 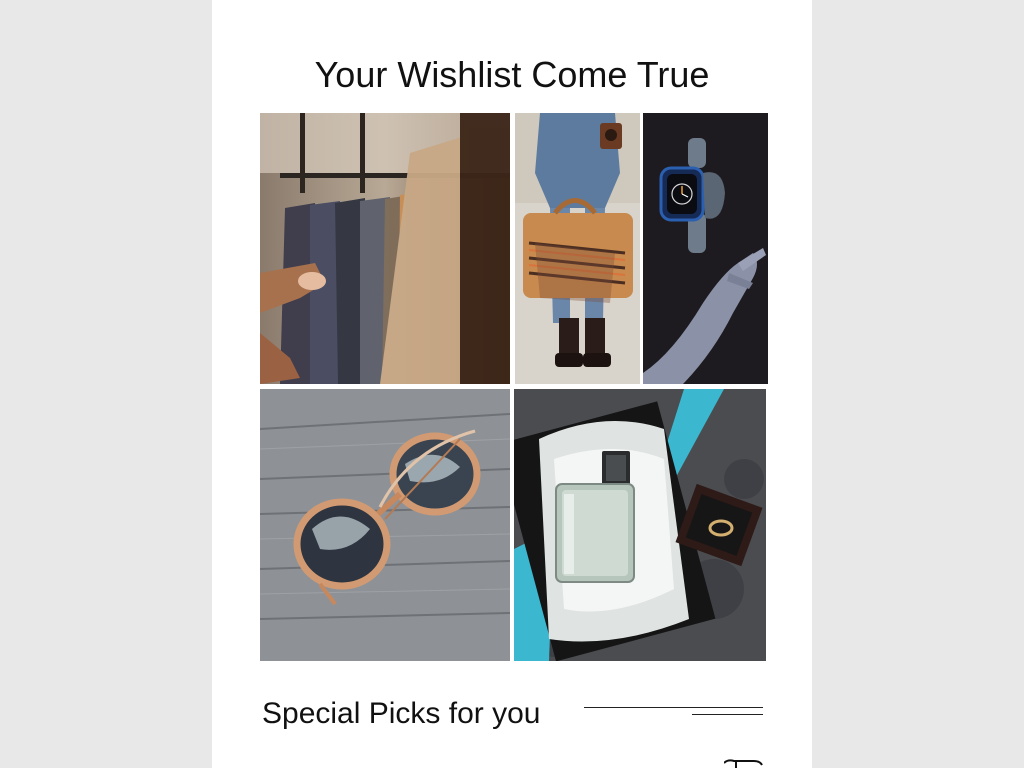 I want to click on sunglasses-photo, so click(x=385, y=525).